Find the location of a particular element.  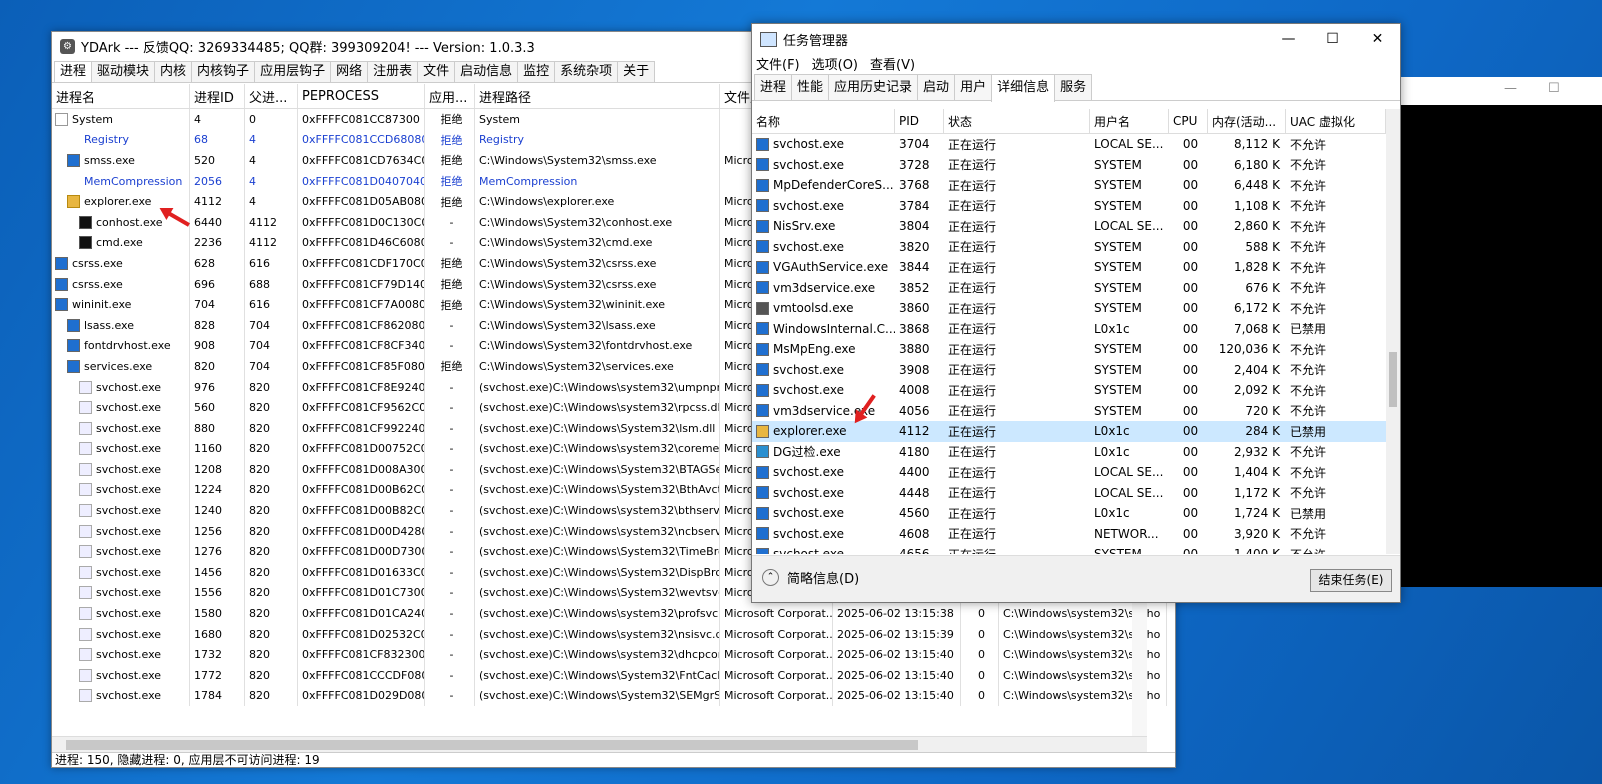

tab-5: 详细信息 is located at coordinates (1023, 88).